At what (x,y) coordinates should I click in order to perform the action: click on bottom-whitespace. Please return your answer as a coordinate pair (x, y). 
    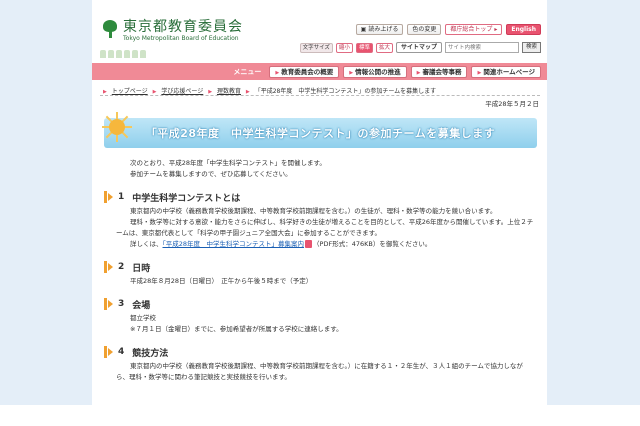
    Looking at the image, I should click on (320, 415).